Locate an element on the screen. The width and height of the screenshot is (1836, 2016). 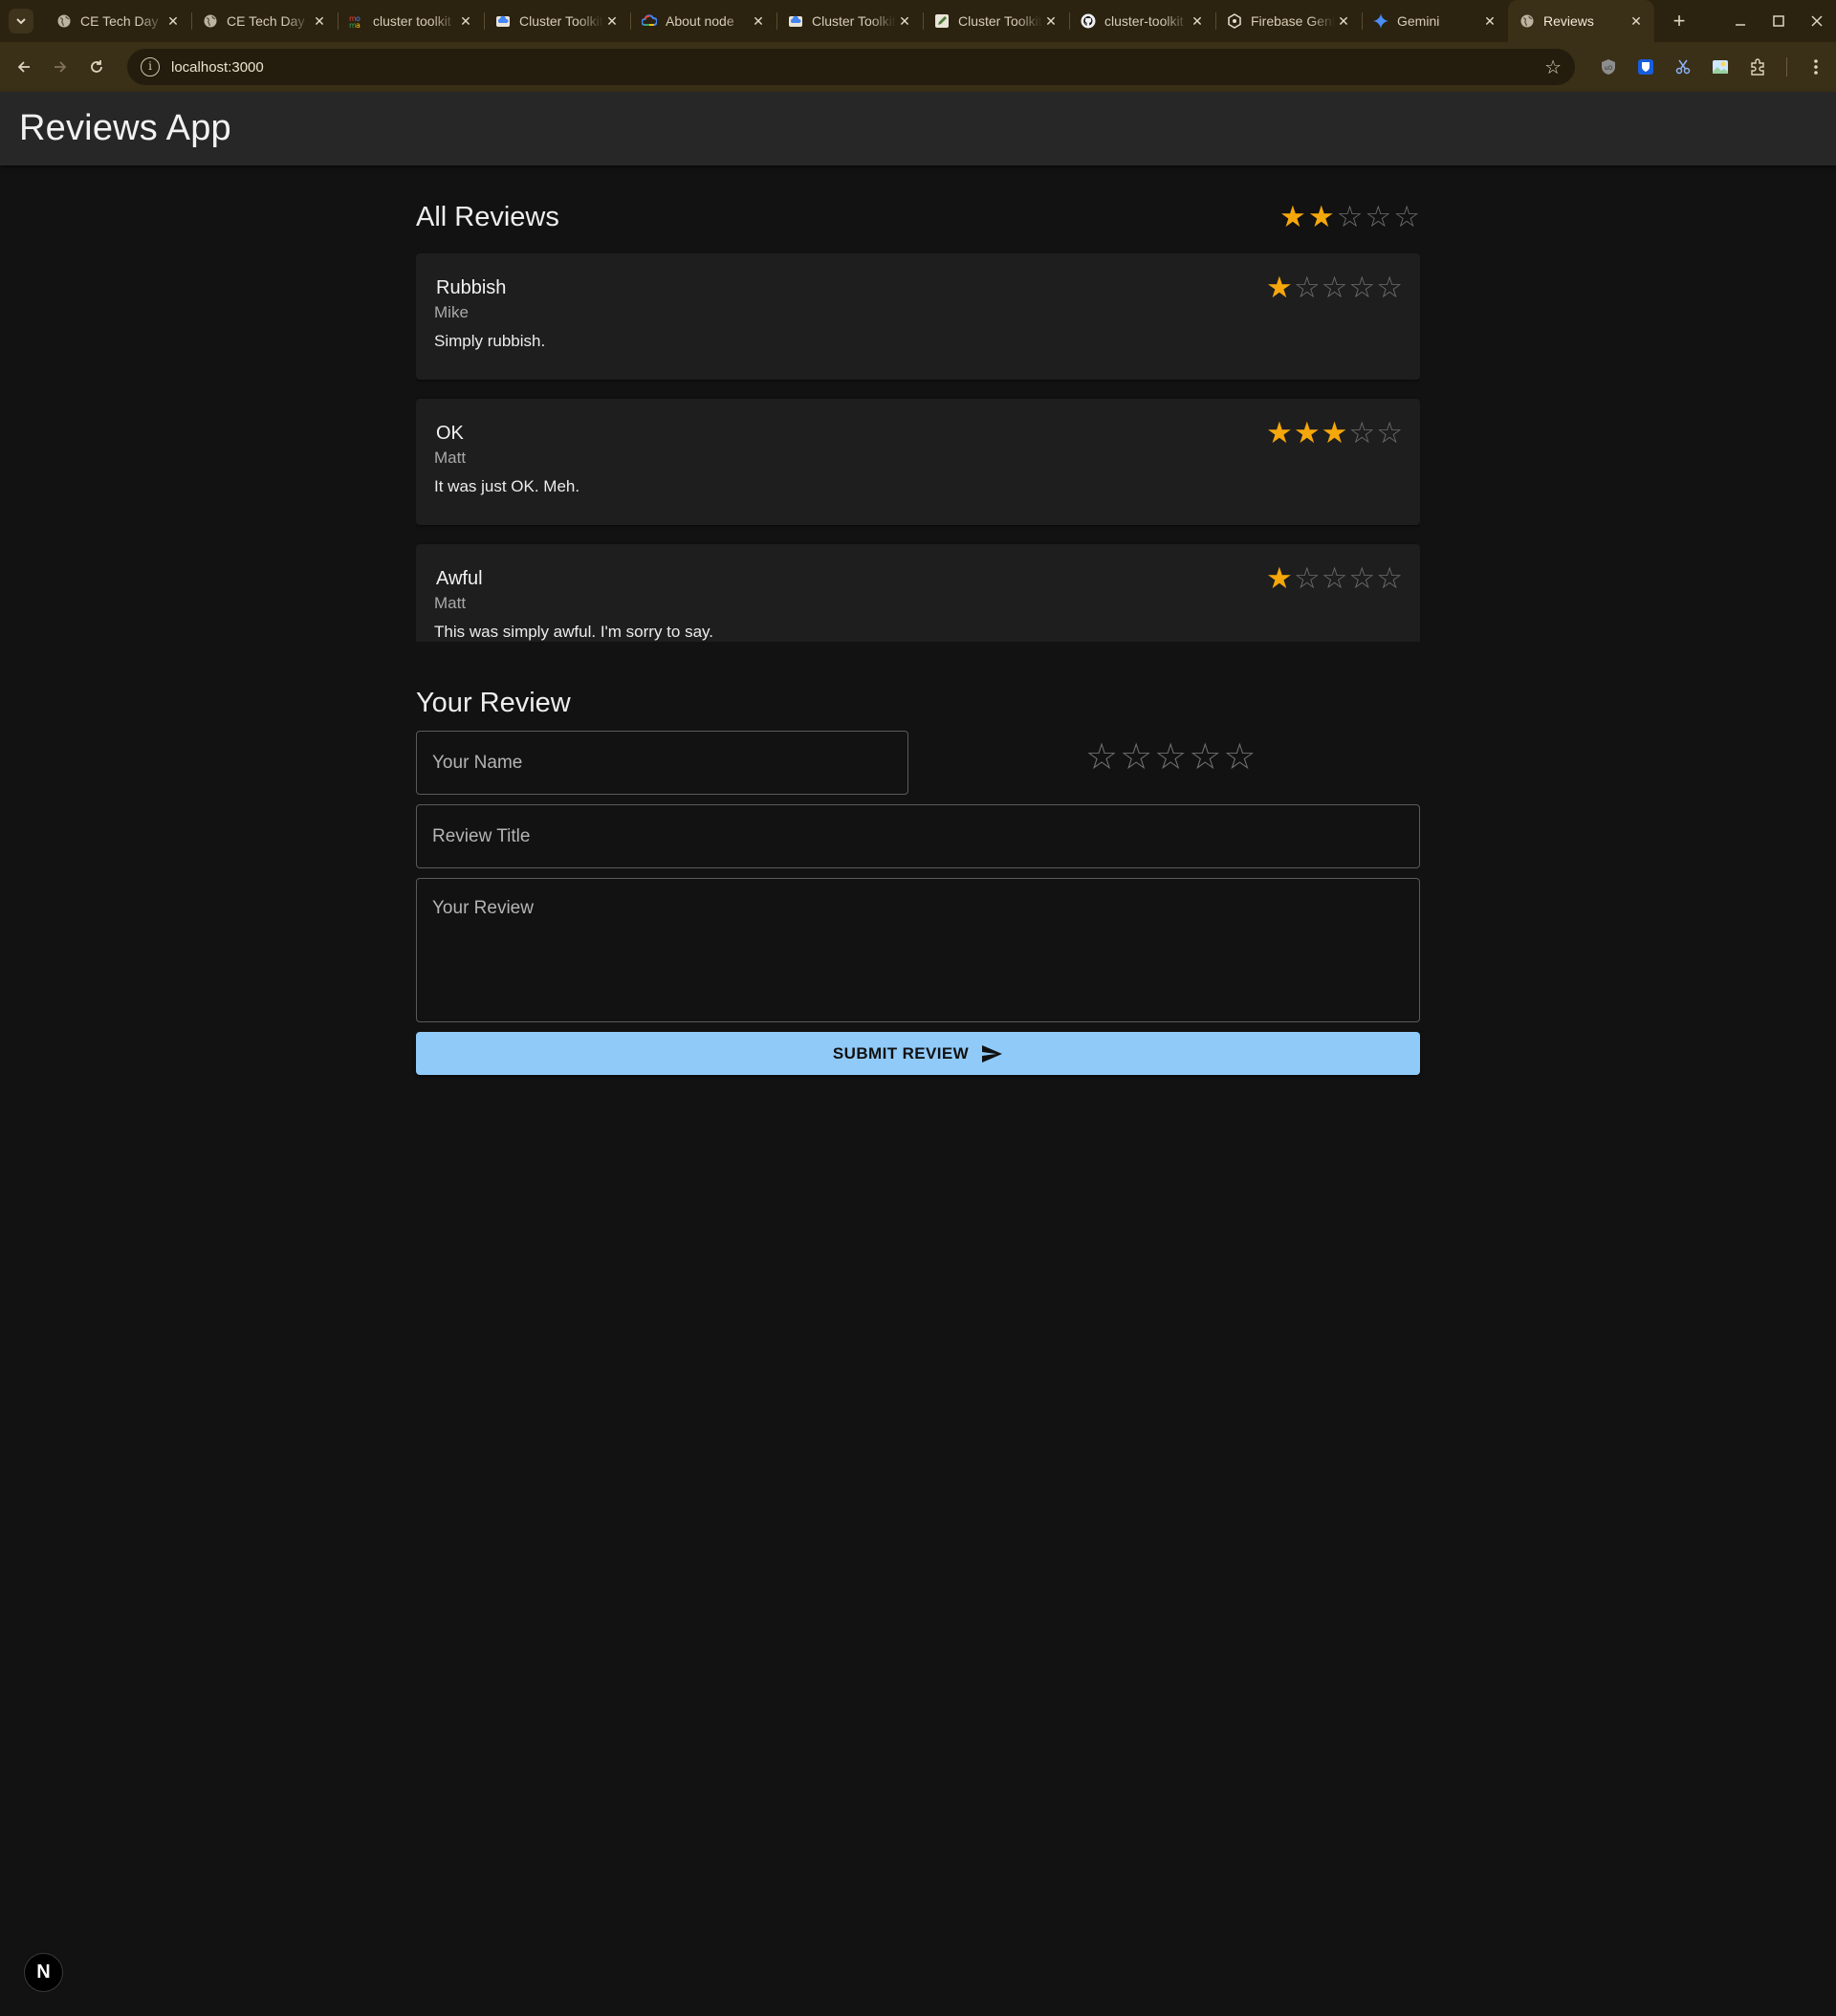
review-rating-stars: ★ ★ ★ ☆ ☆ is located at coordinates (1334, 433).